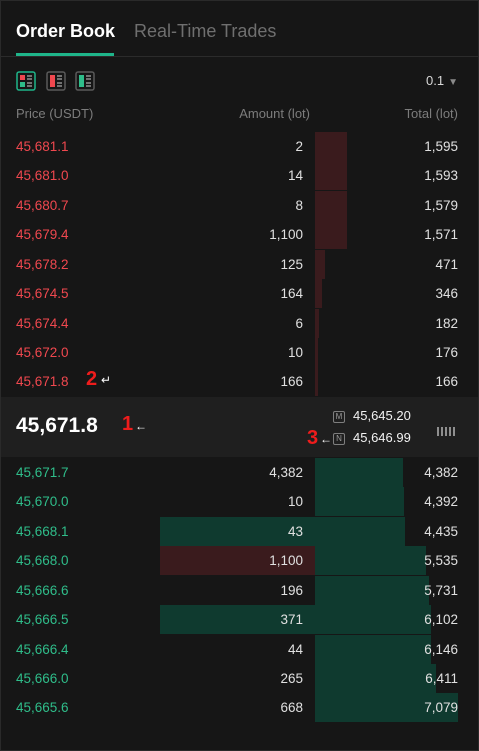  I want to click on ask-price: 45,674.4, so click(42, 323).